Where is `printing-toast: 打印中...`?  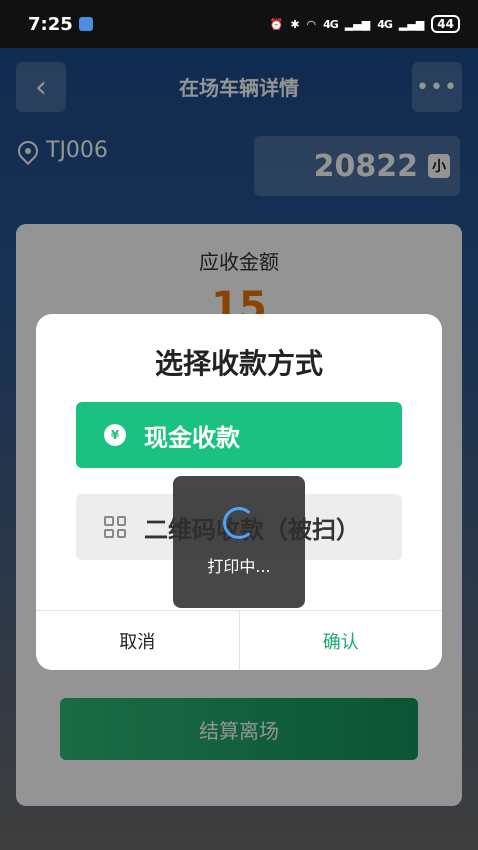 printing-toast: 打印中... is located at coordinates (239, 542).